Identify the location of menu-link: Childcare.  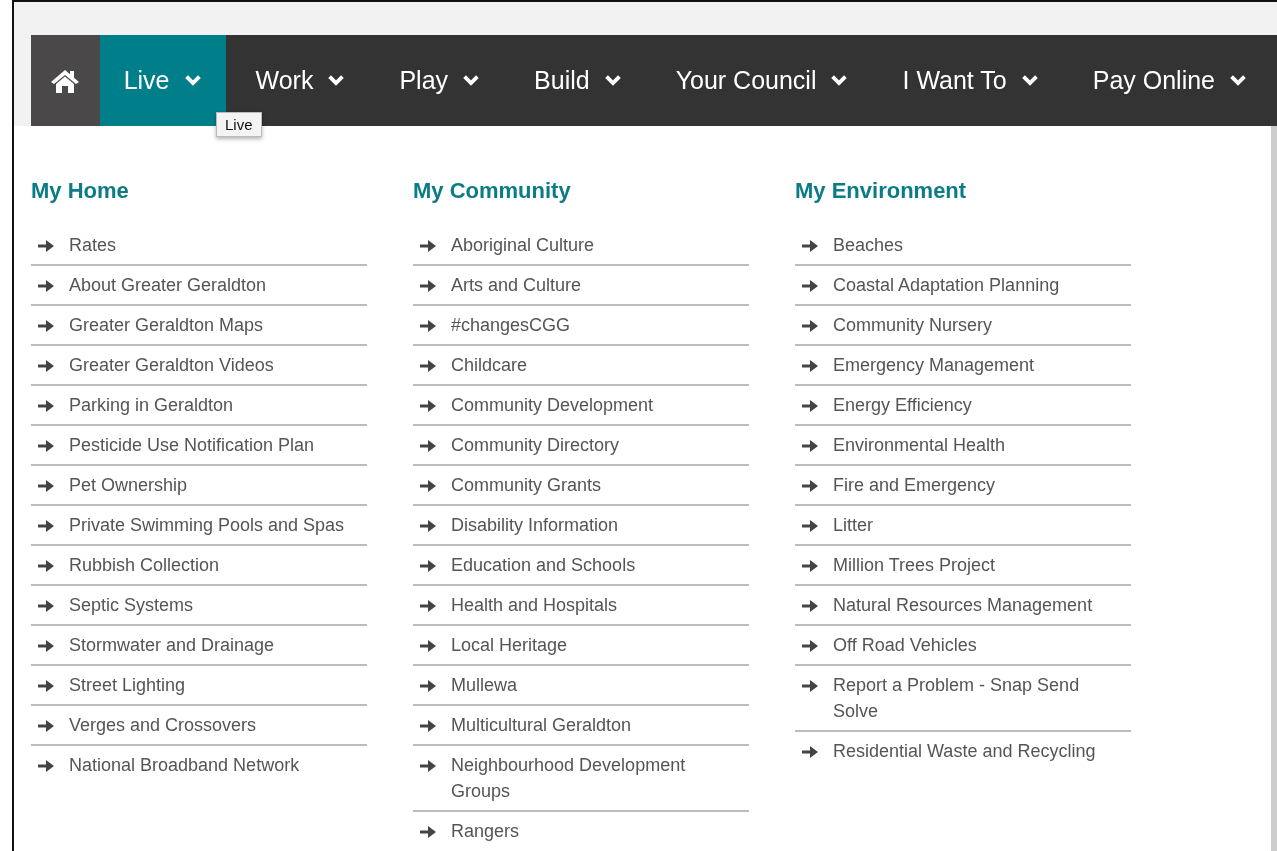
(581, 366).